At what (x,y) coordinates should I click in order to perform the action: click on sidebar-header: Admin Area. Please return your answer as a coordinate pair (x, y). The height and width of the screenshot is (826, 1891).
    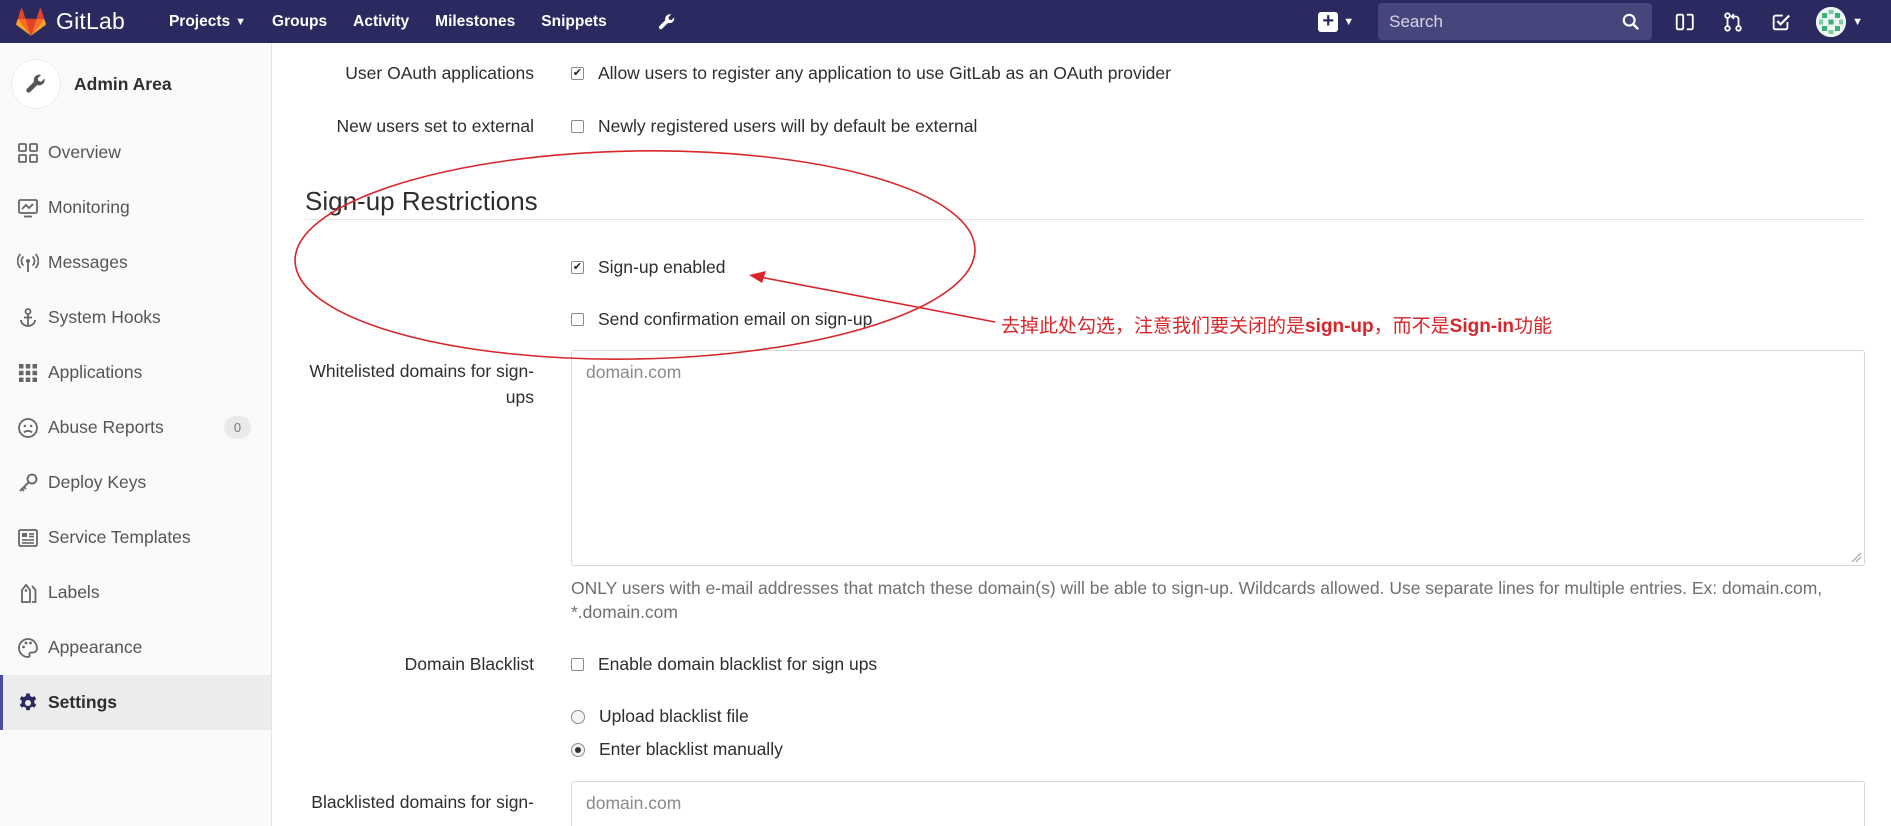
    Looking at the image, I should click on (135, 84).